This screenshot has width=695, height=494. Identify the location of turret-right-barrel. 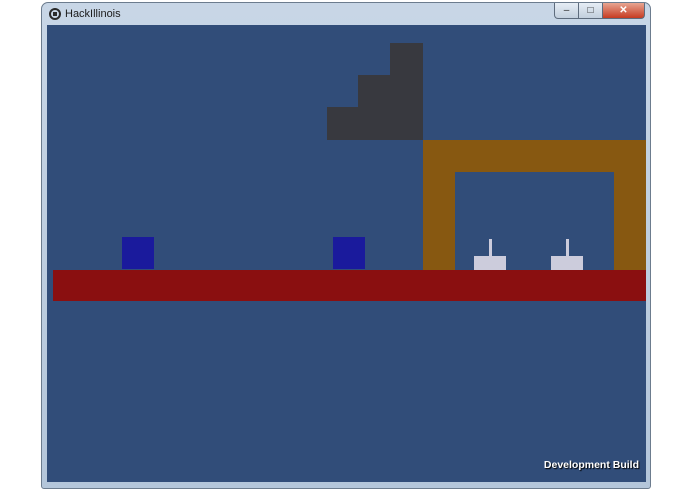
(567, 248).